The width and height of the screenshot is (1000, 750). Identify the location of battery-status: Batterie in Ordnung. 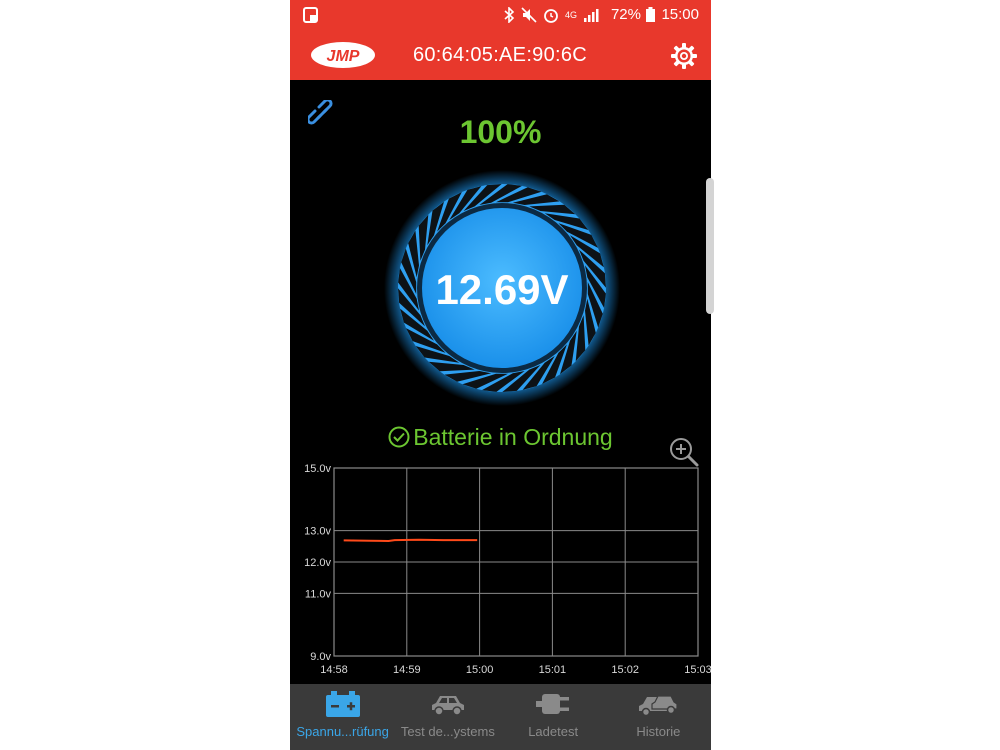
(500, 437).